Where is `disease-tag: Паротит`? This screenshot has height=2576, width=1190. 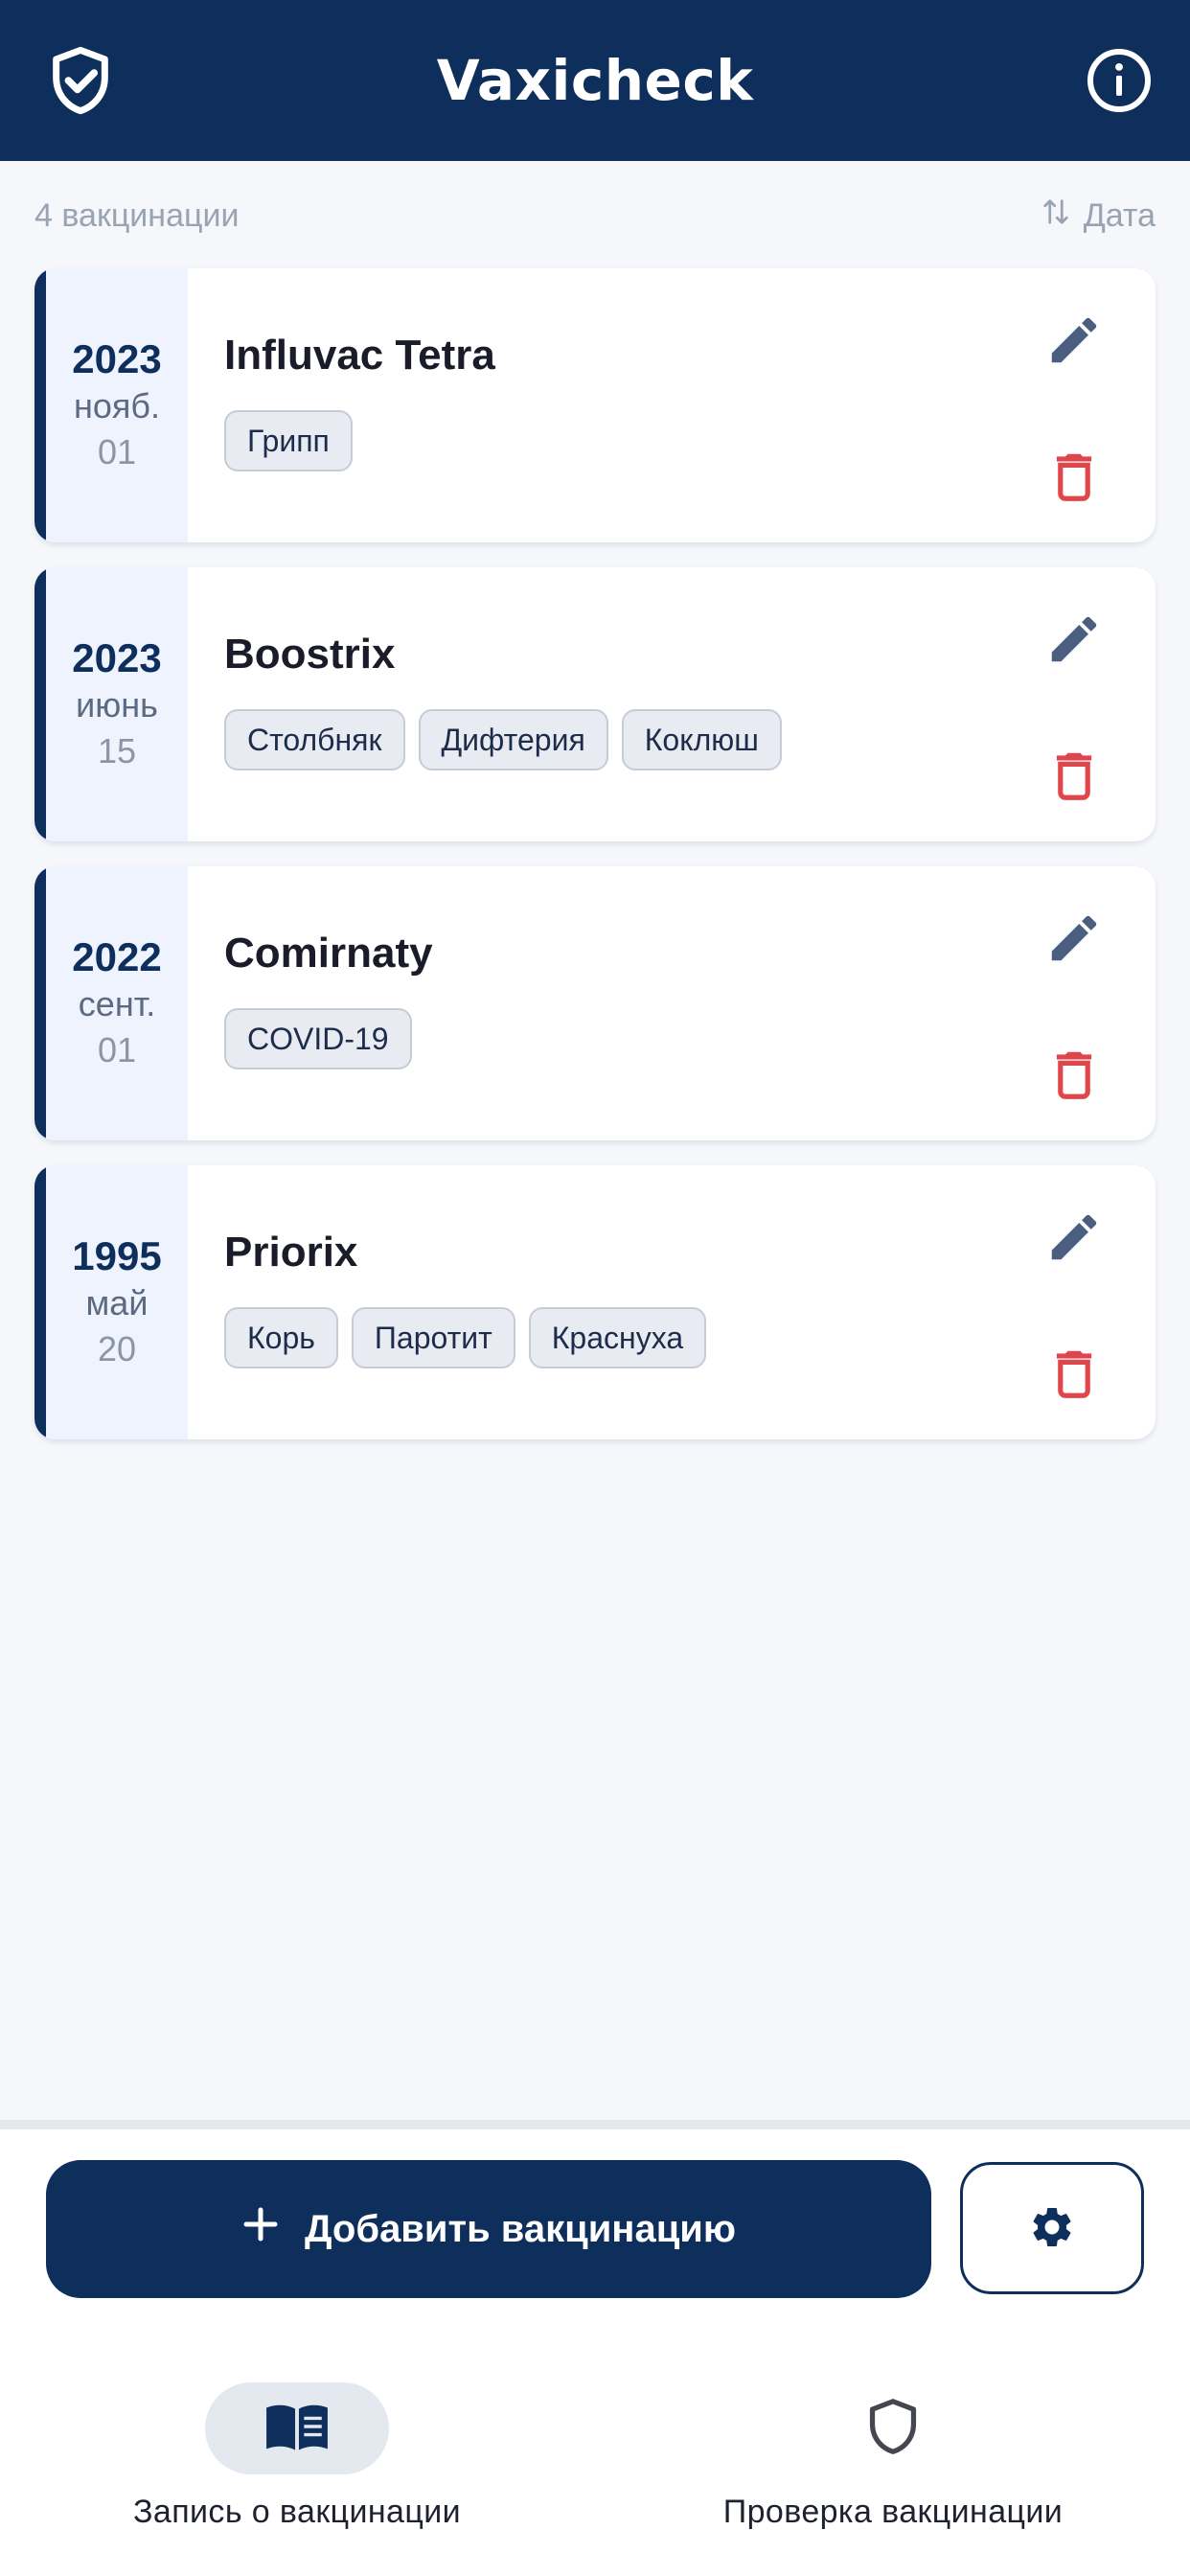 disease-tag: Паротит is located at coordinates (433, 1337).